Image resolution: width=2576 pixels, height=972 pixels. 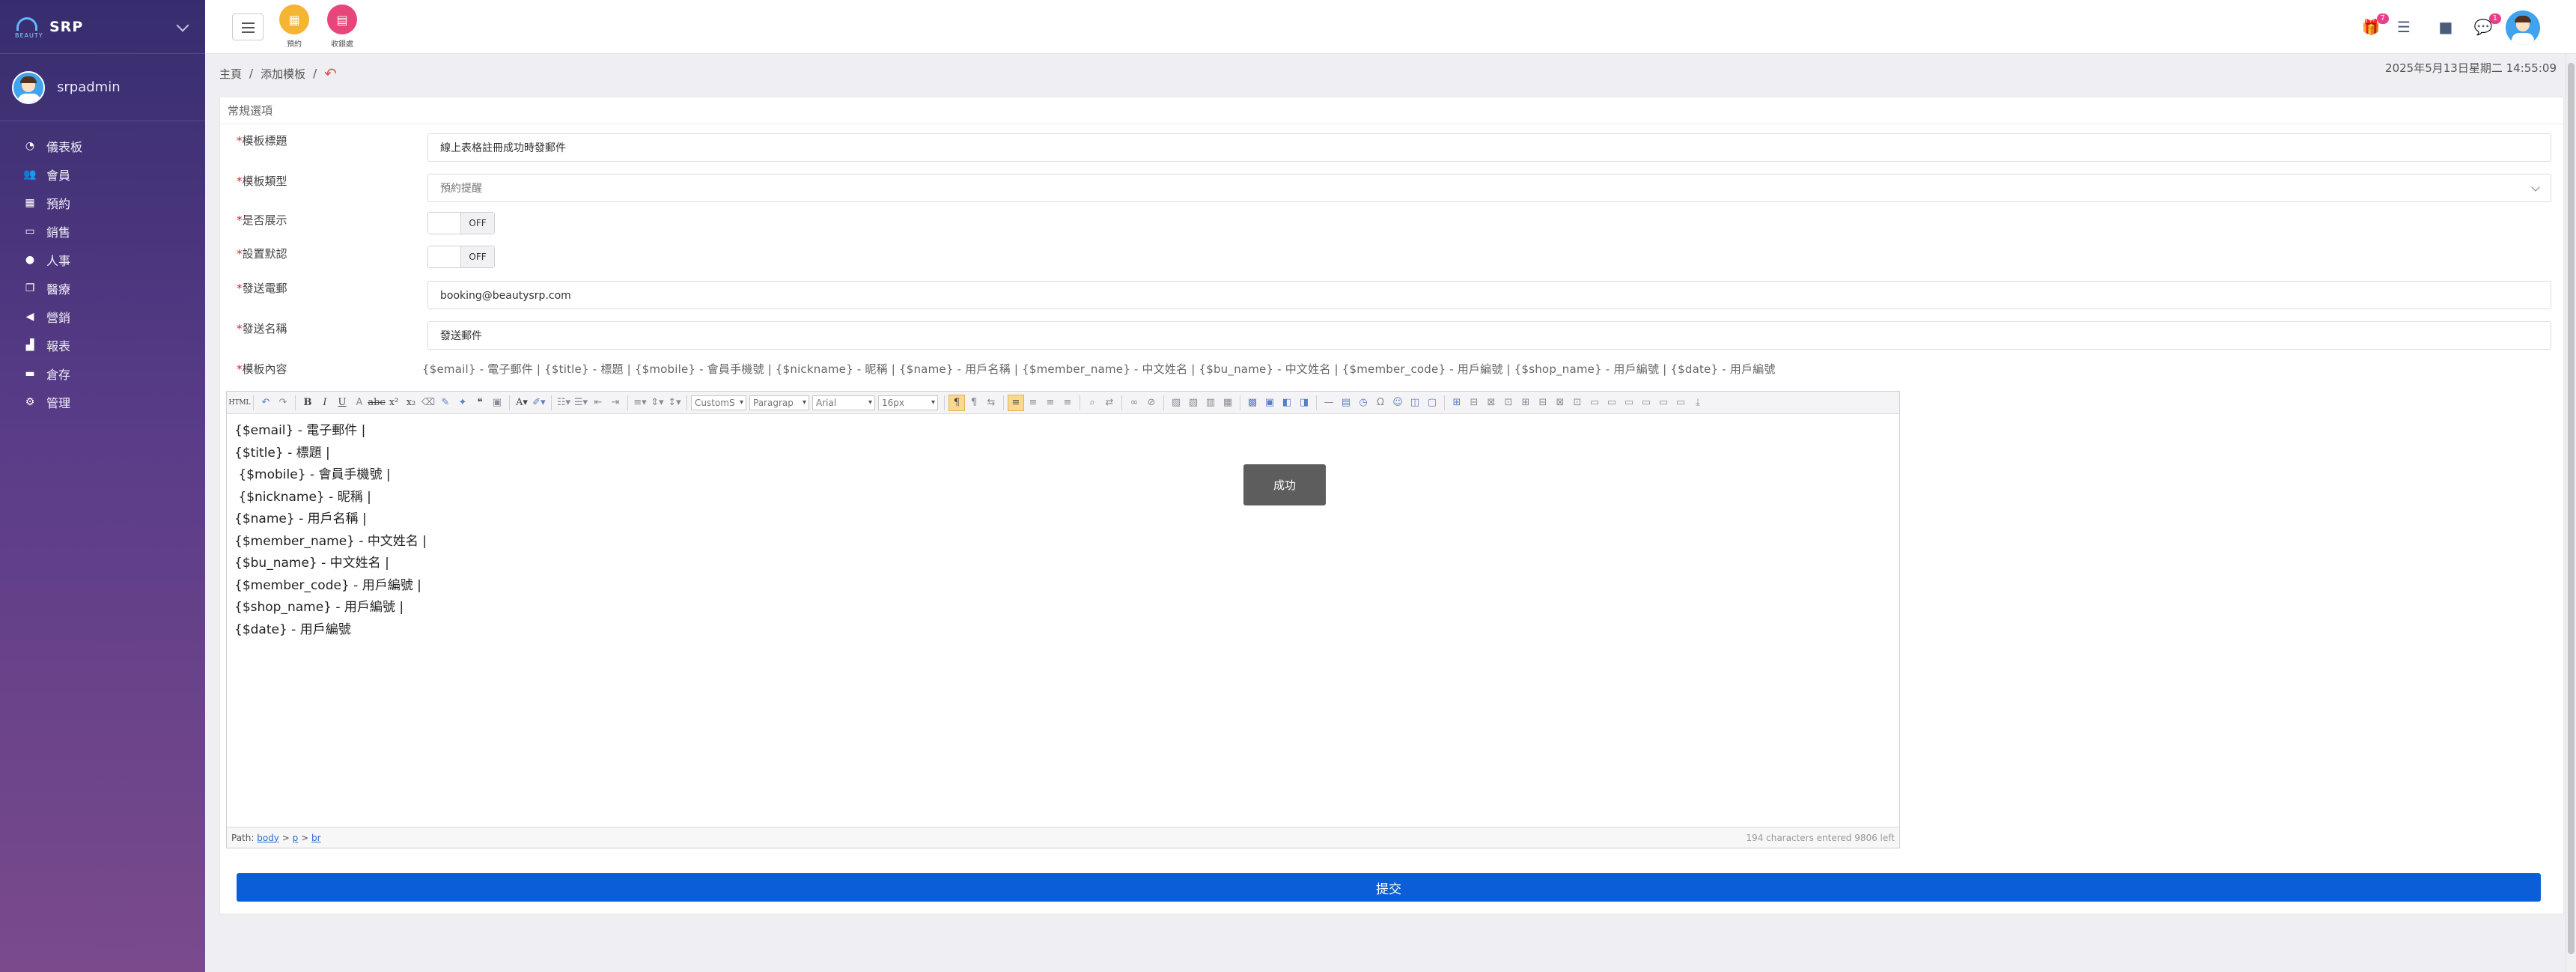 I want to click on paragraph-spacing-icon: ⇕▾, so click(x=657, y=403).